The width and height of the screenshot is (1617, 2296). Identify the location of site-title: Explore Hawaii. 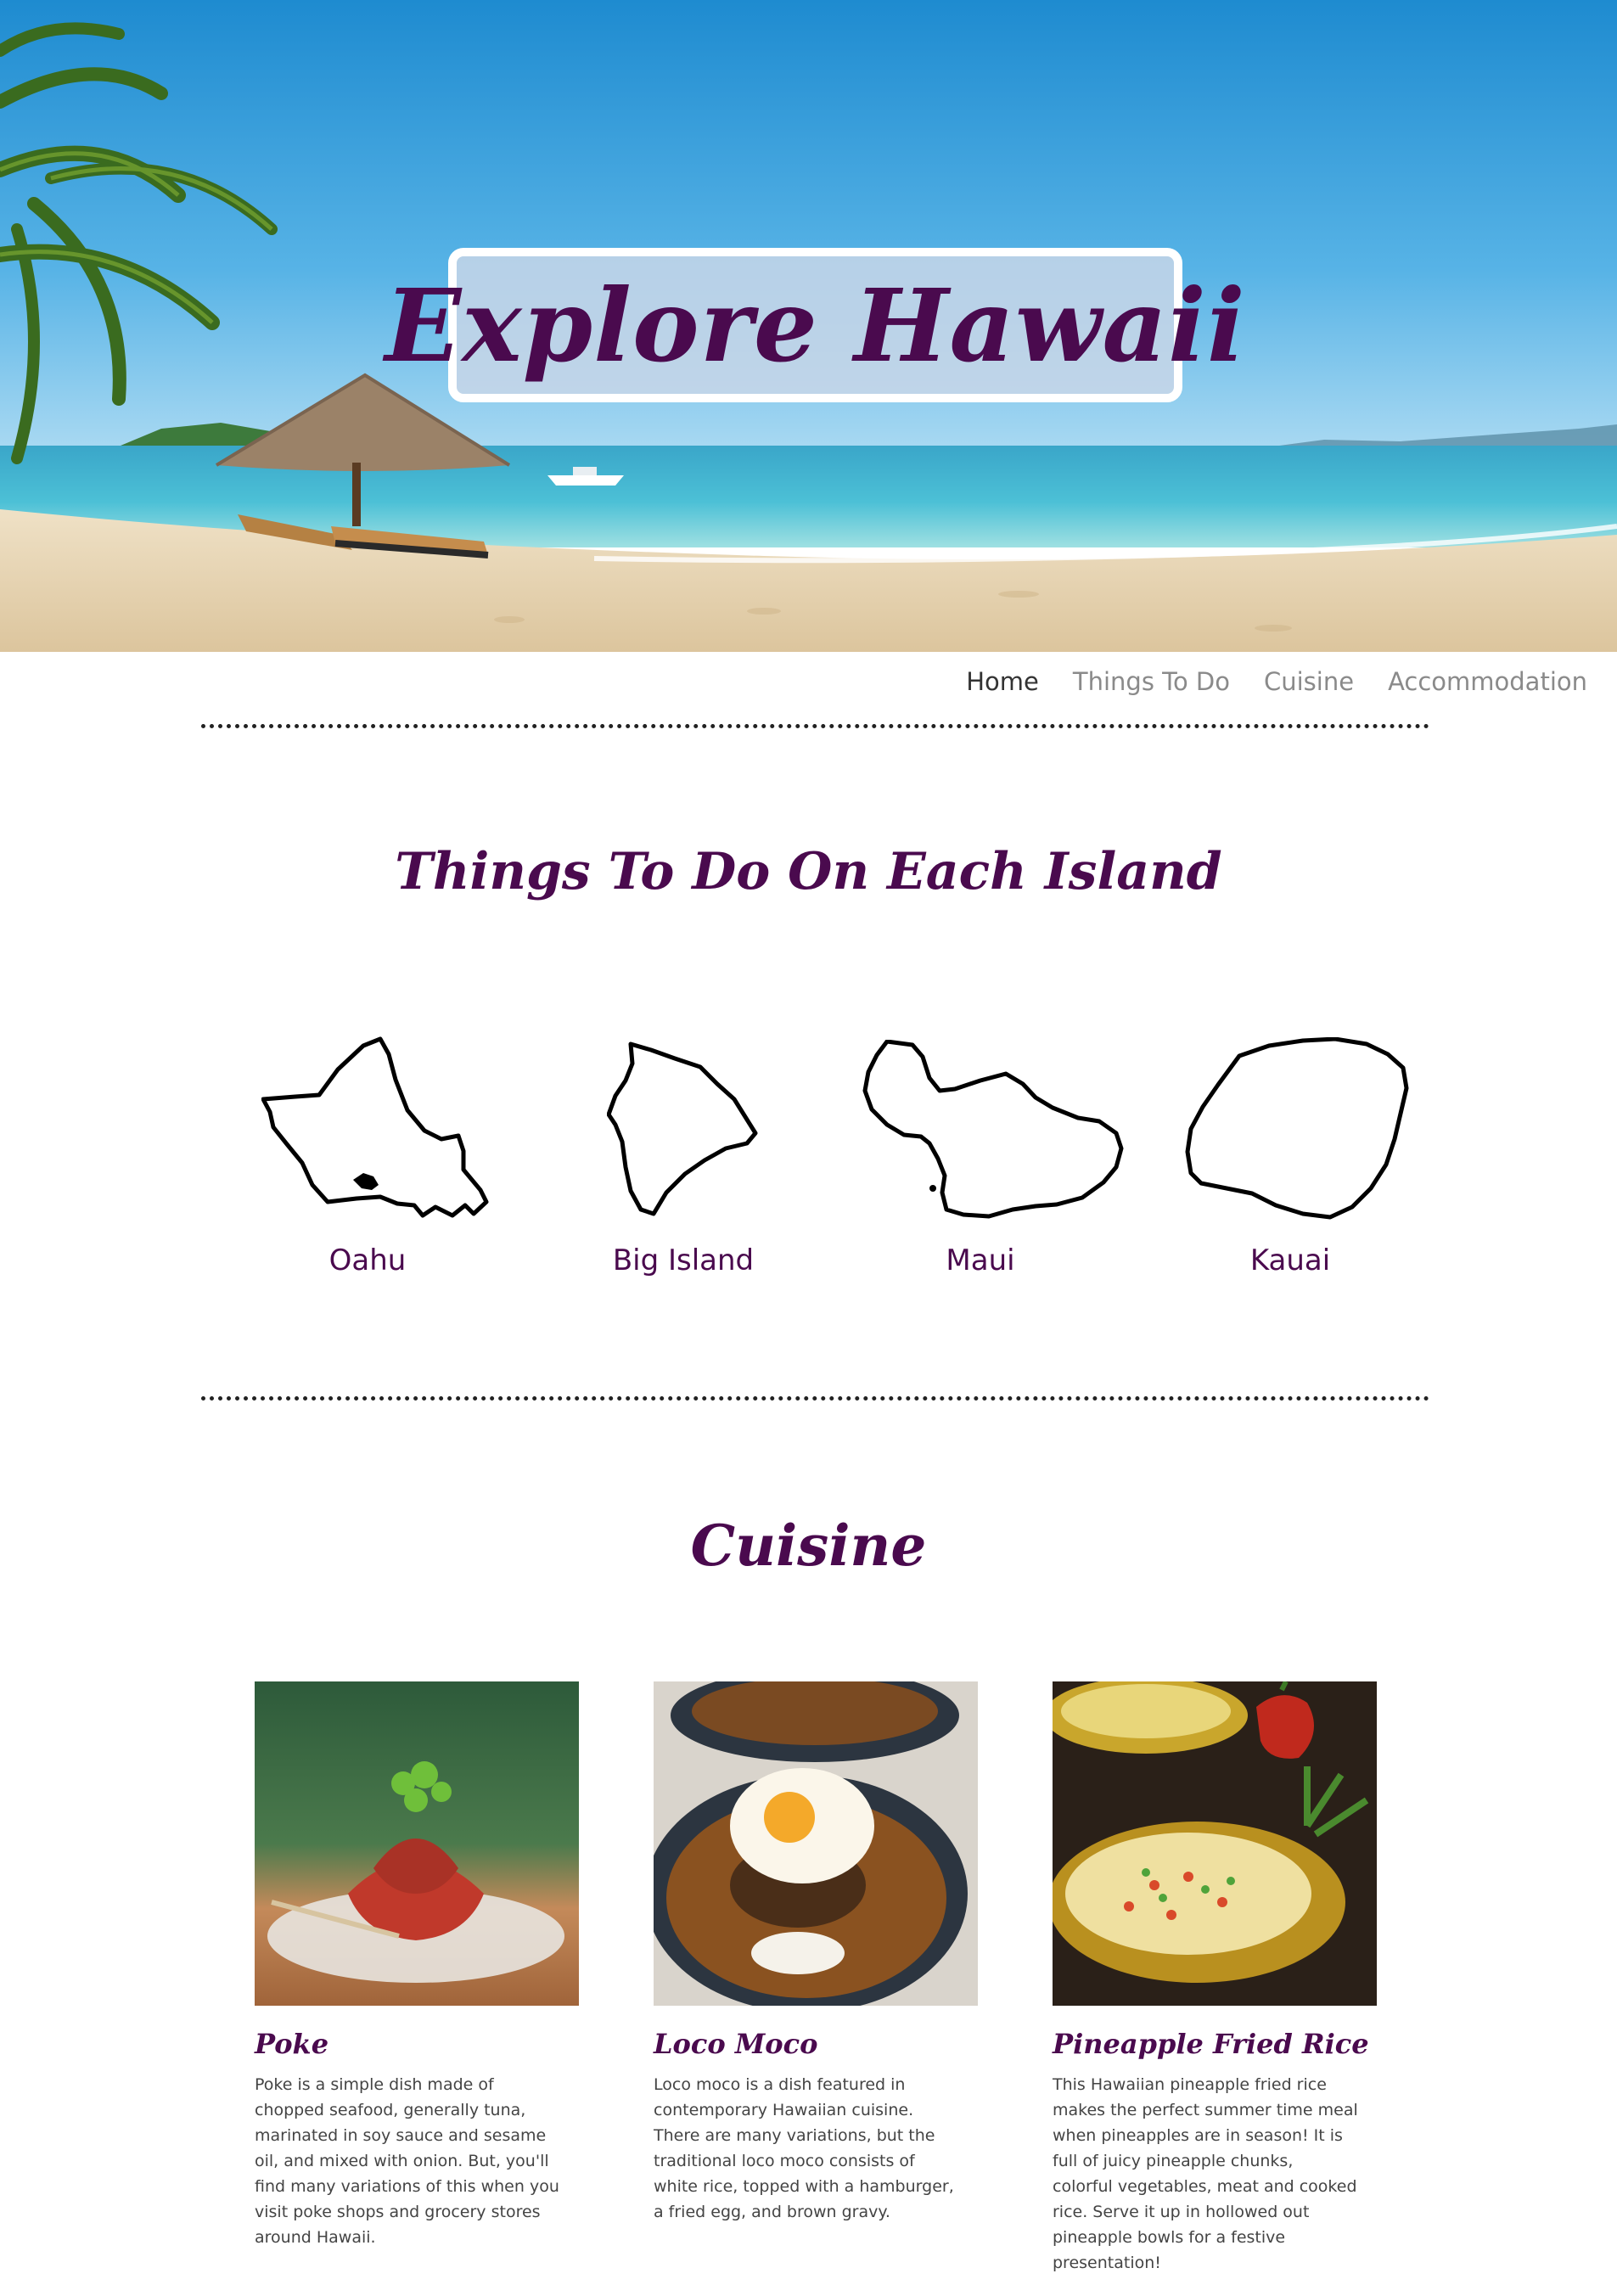
(815, 325).